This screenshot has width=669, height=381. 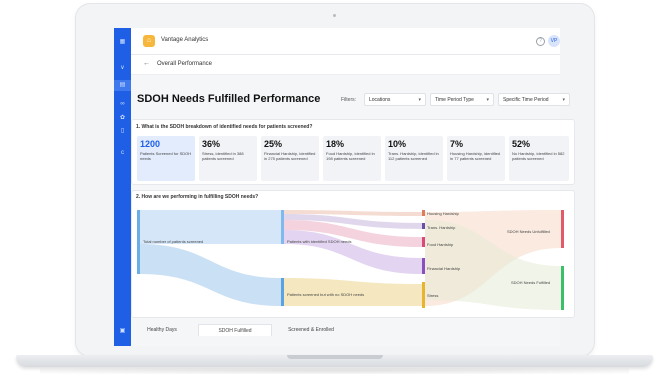 I want to click on gear-icon: ✿, so click(x=122, y=118).